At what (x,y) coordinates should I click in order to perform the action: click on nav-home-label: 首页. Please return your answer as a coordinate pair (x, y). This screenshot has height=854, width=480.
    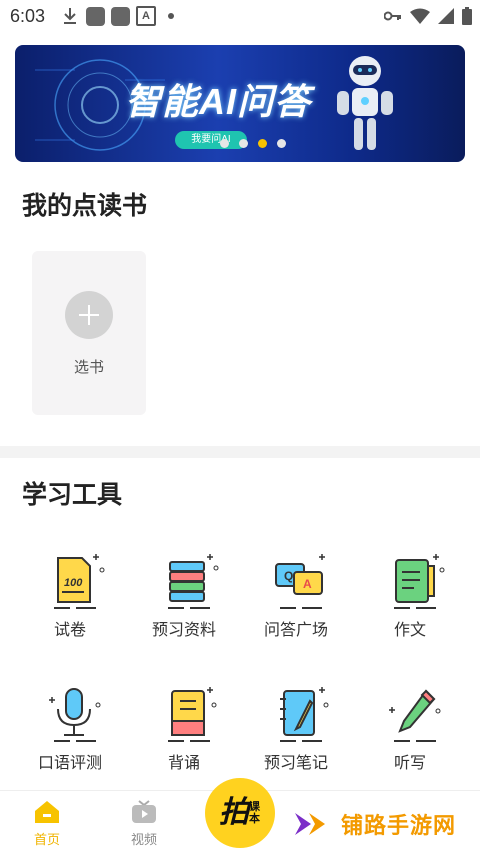
    Looking at the image, I should click on (46, 839).